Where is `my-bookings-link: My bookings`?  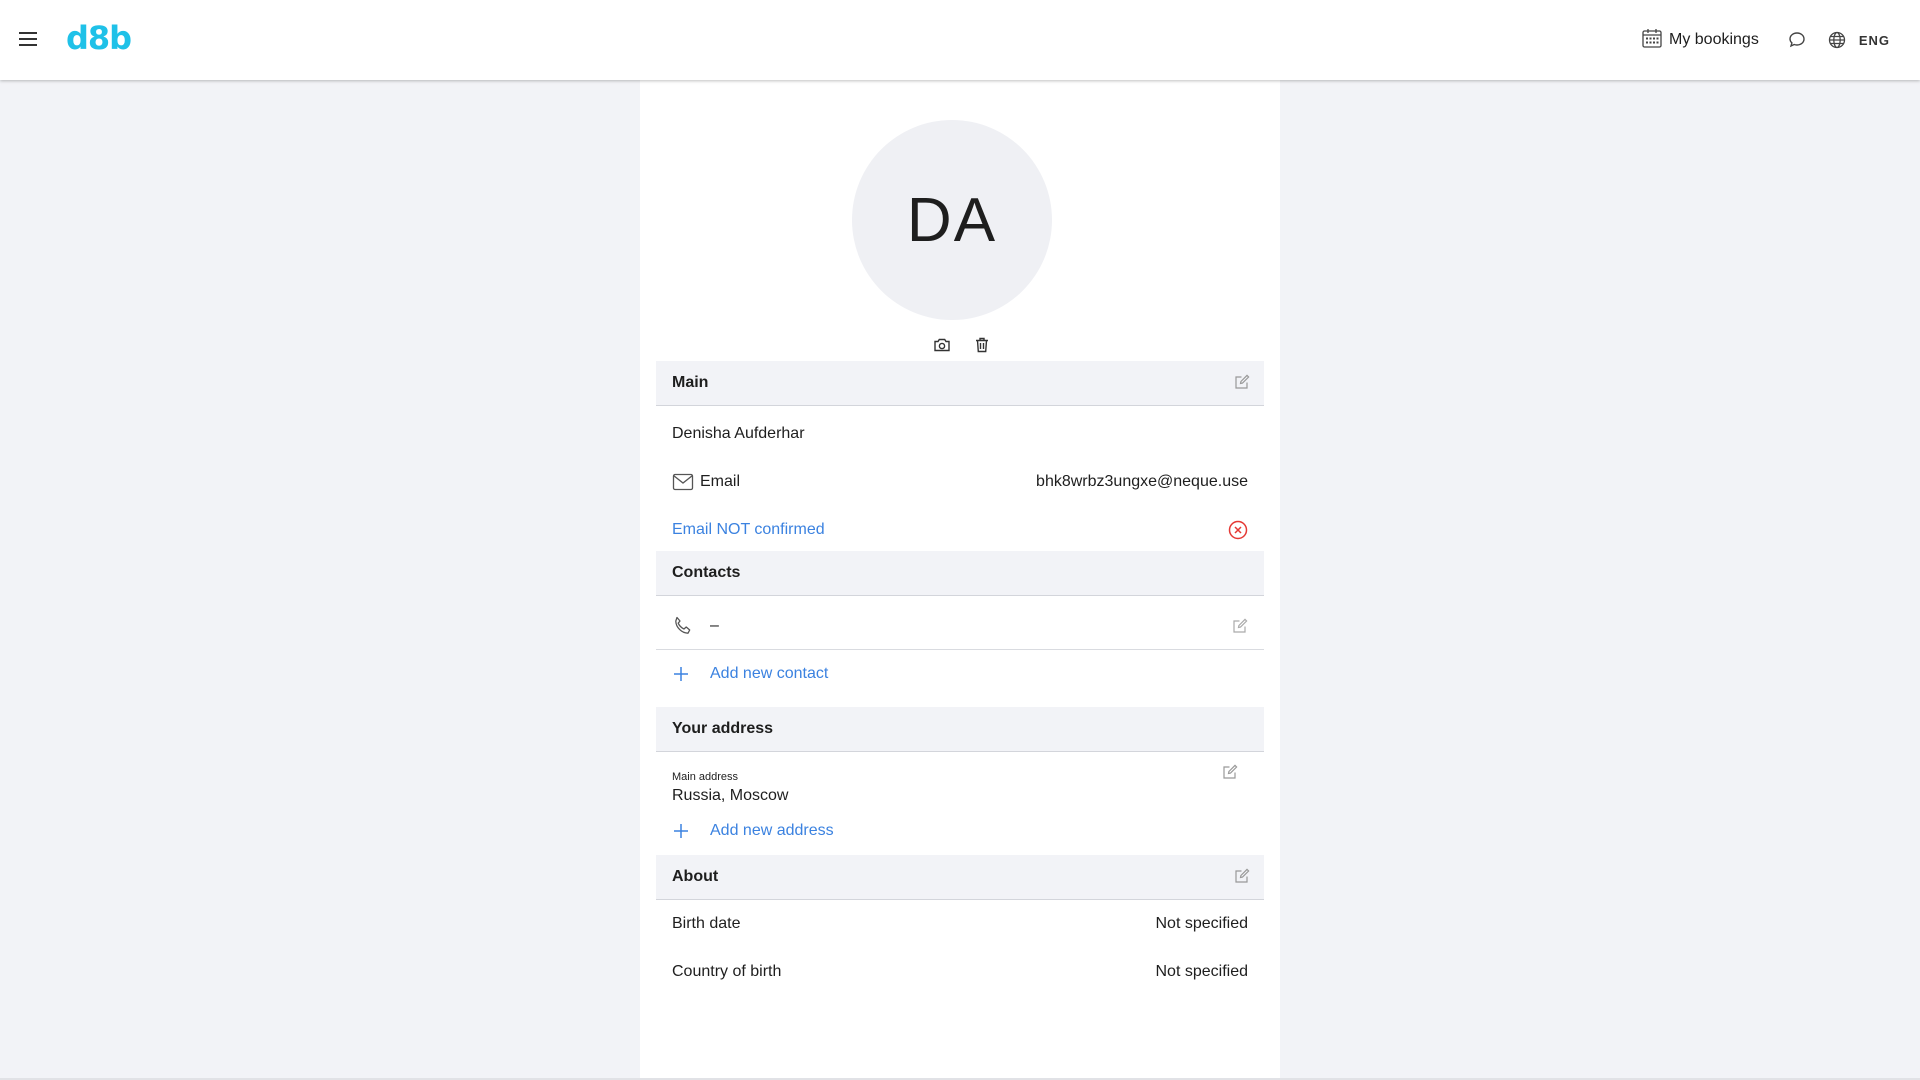
my-bookings-link: My bookings is located at coordinates (1700, 40).